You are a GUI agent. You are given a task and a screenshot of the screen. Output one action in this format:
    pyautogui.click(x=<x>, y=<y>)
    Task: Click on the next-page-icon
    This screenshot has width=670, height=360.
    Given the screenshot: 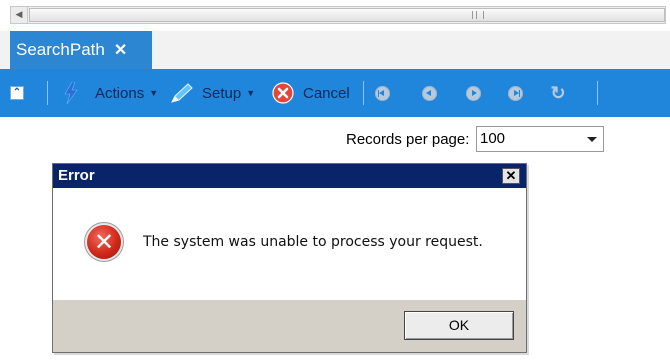 What is the action you would take?
    pyautogui.click(x=473, y=93)
    